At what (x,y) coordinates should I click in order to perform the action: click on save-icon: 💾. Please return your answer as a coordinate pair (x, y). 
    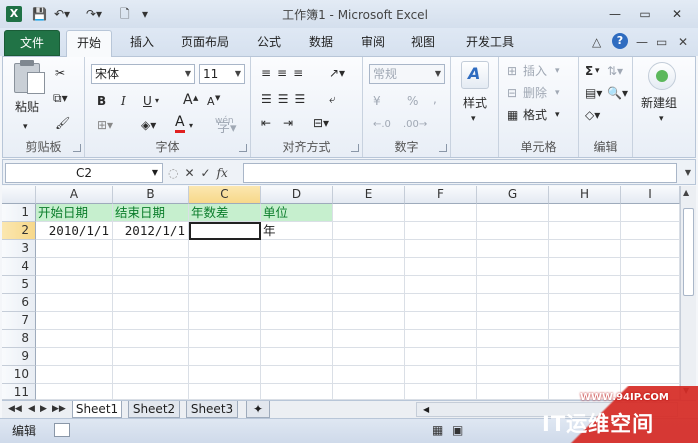
    Looking at the image, I should click on (39, 14).